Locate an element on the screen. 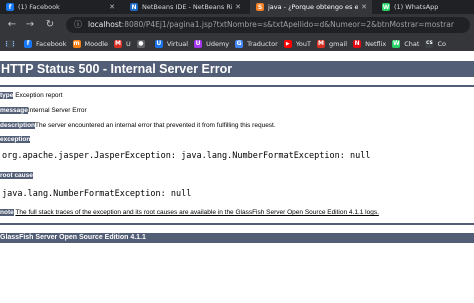  bookmark-facebook: f Facebook is located at coordinates (45, 43).